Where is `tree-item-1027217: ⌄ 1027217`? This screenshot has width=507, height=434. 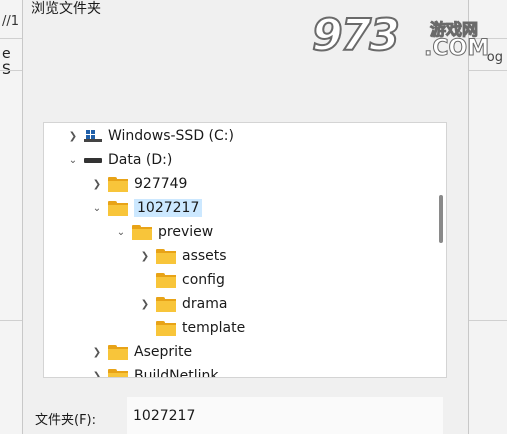
tree-item-1027217: ⌄ 1027217 is located at coordinates (146, 208).